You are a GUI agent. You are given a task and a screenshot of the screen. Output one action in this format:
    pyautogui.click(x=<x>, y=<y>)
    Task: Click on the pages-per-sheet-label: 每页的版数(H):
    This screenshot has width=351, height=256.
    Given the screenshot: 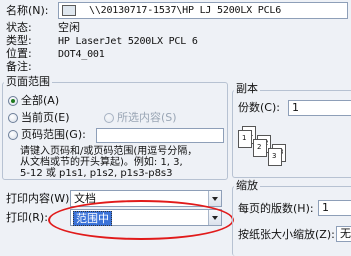 What is the action you would take?
    pyautogui.click(x=276, y=208)
    